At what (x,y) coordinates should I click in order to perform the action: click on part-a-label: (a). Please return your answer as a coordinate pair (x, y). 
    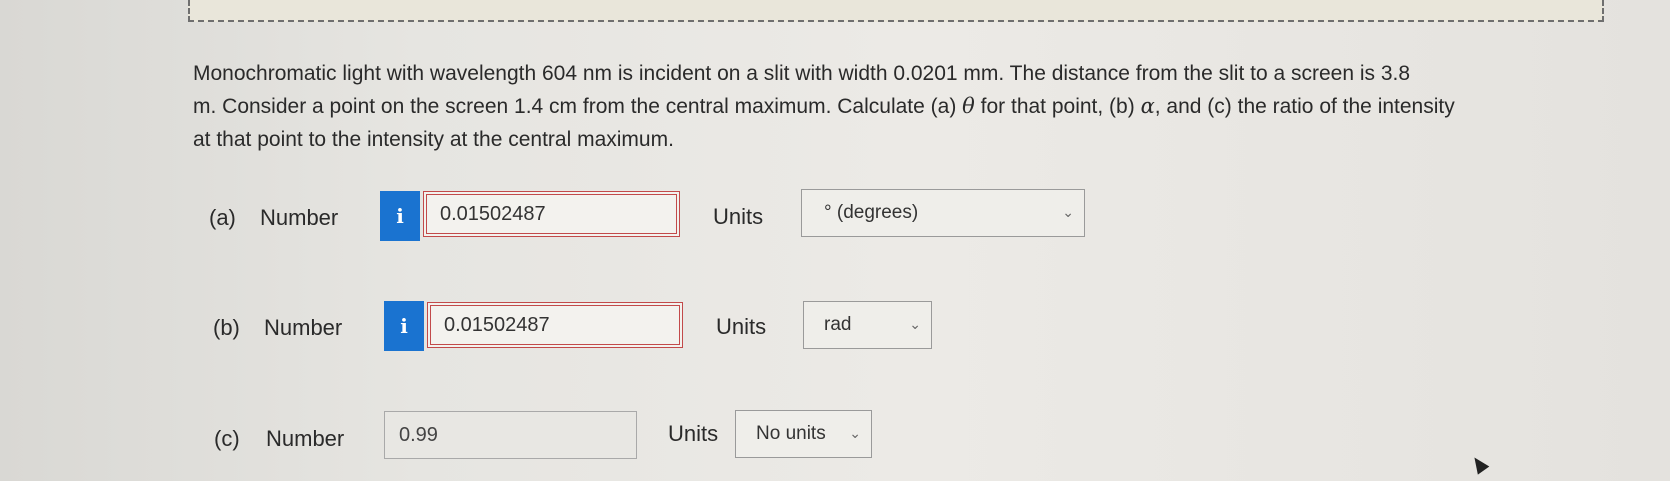
    Looking at the image, I should click on (222, 217).